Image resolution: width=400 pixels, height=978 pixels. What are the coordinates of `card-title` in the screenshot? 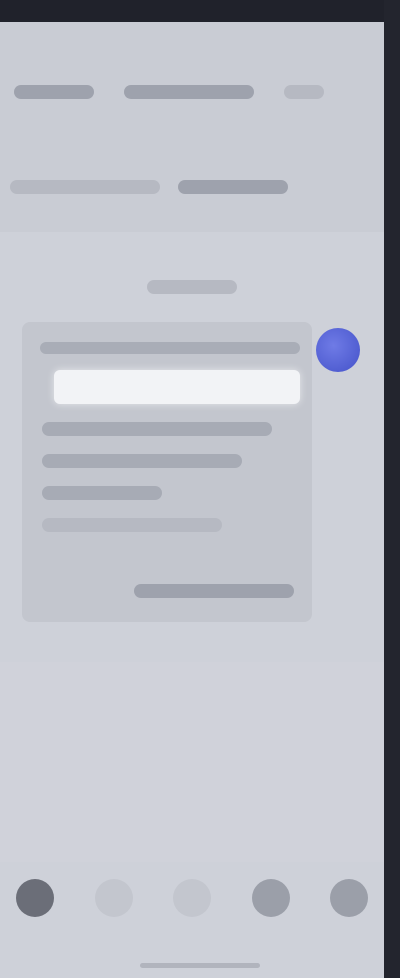 It's located at (170, 348).